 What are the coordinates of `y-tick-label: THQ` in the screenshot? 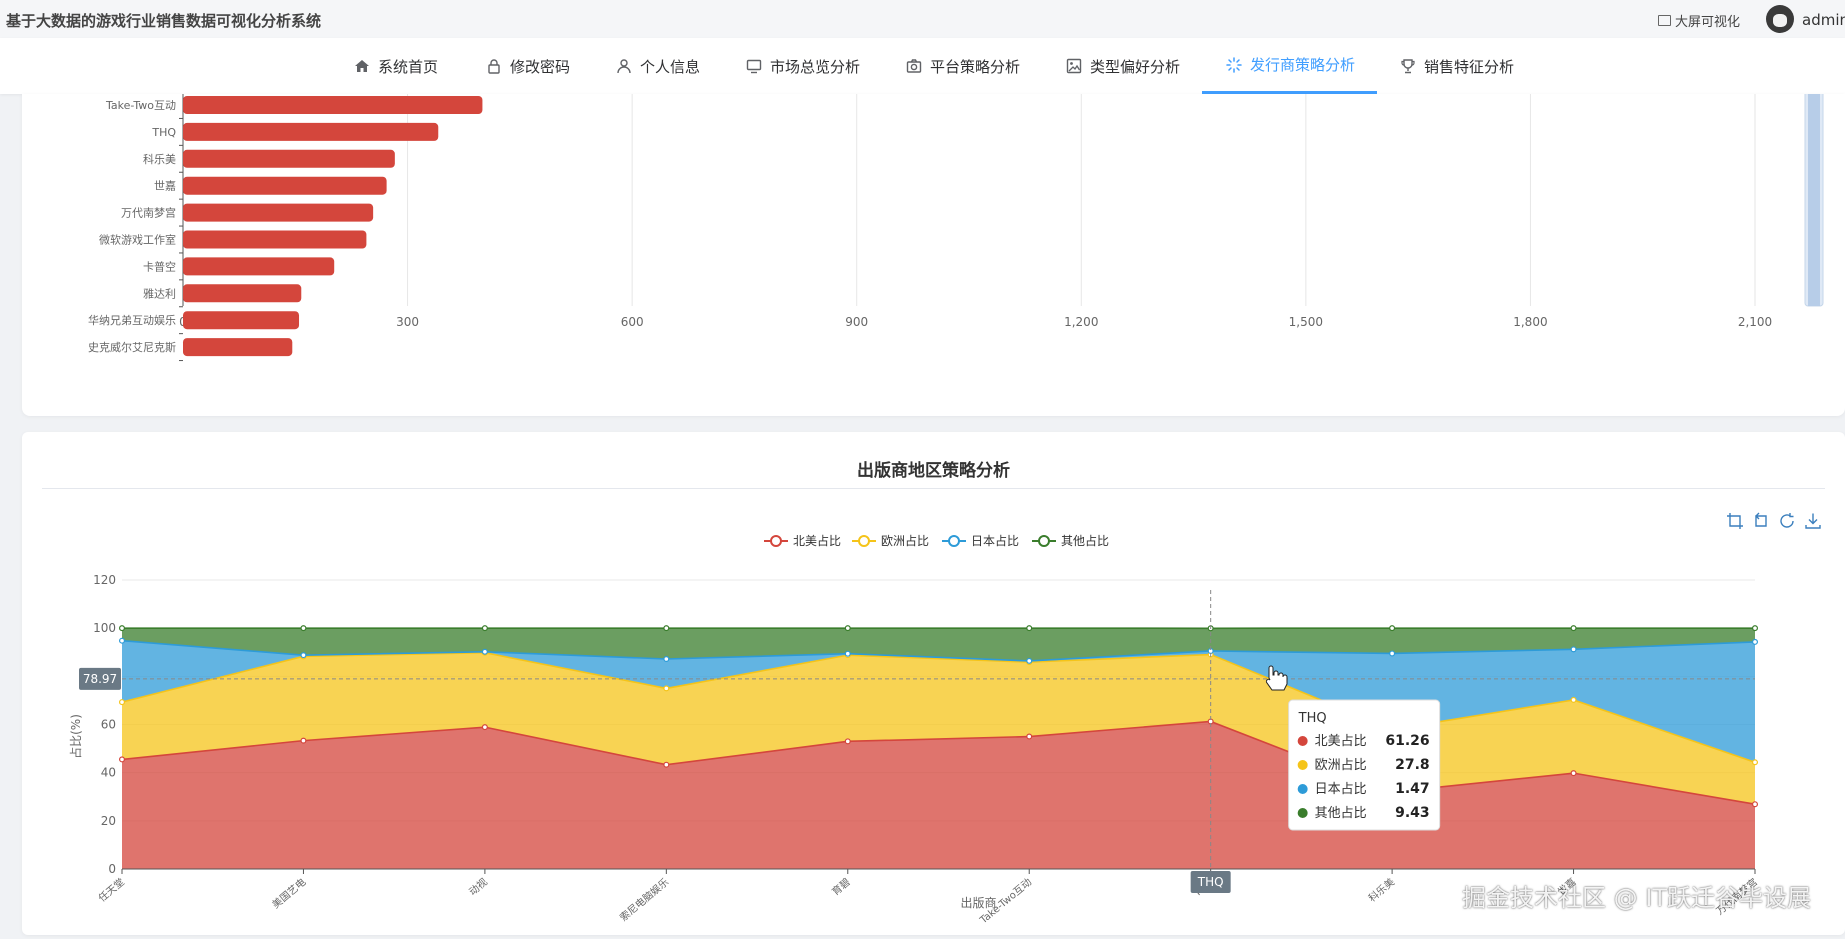 It's located at (163, 132).